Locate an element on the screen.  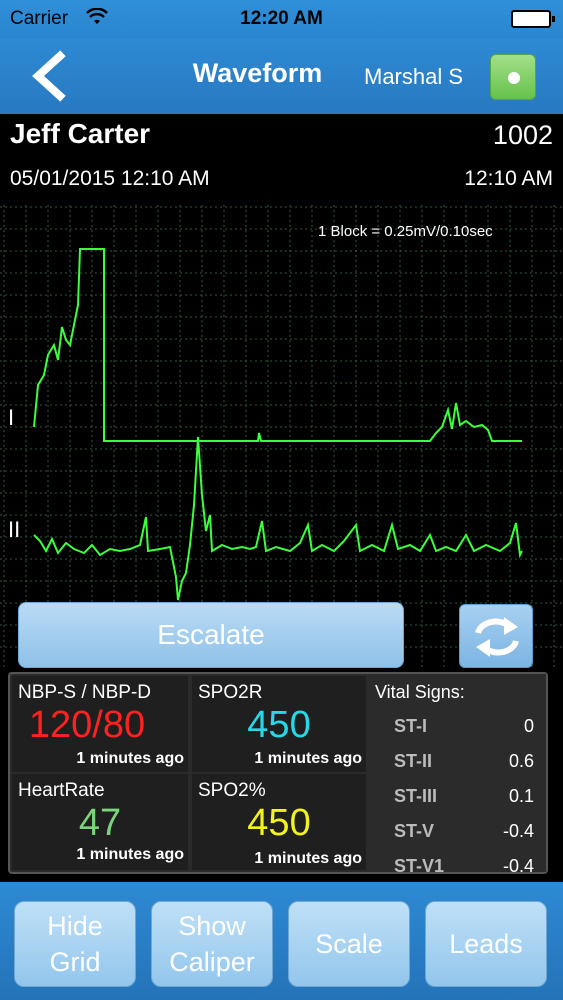
vital-heart-rate-time: 1 minutes ago is located at coordinates (130, 854).